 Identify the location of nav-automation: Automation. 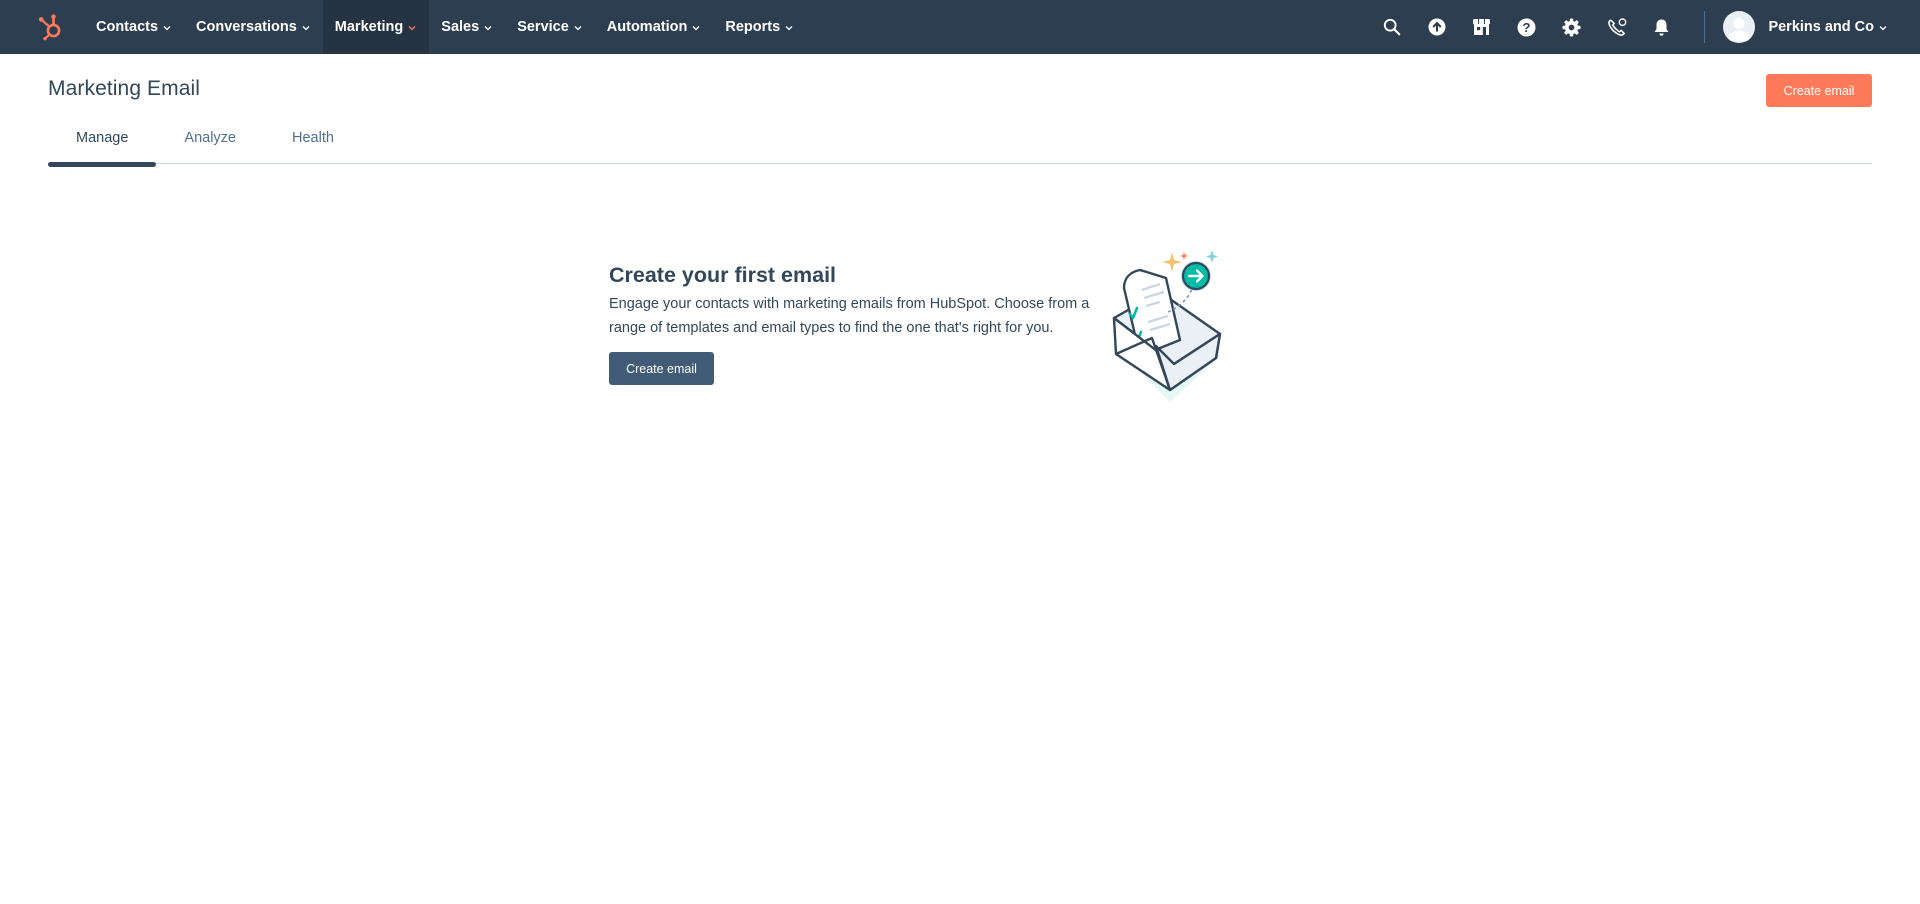
(654, 27).